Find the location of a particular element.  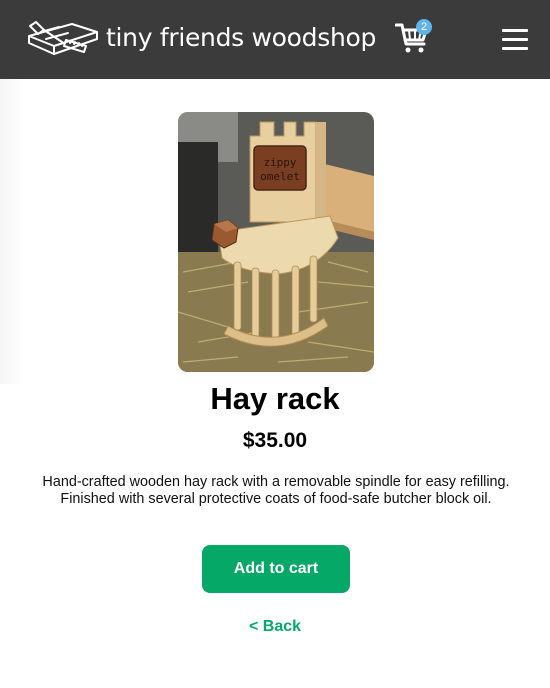

product-price: $35.00 is located at coordinates (275, 440).